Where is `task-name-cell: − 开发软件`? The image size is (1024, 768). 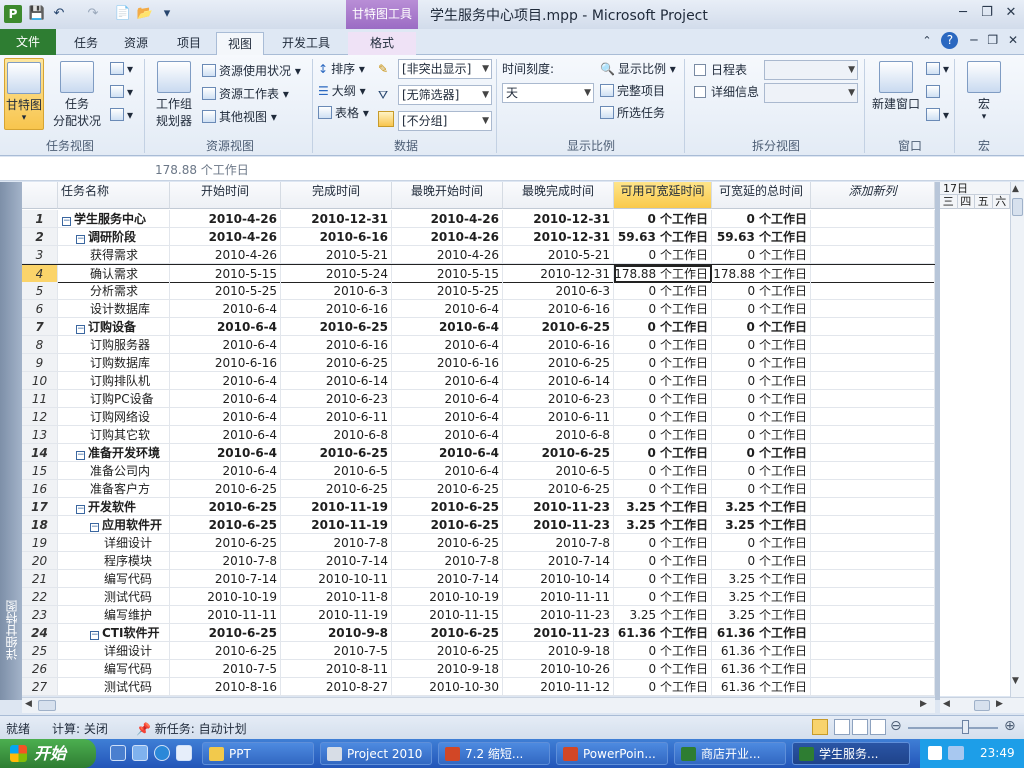 task-name-cell: − 开发软件 is located at coordinates (114, 507).